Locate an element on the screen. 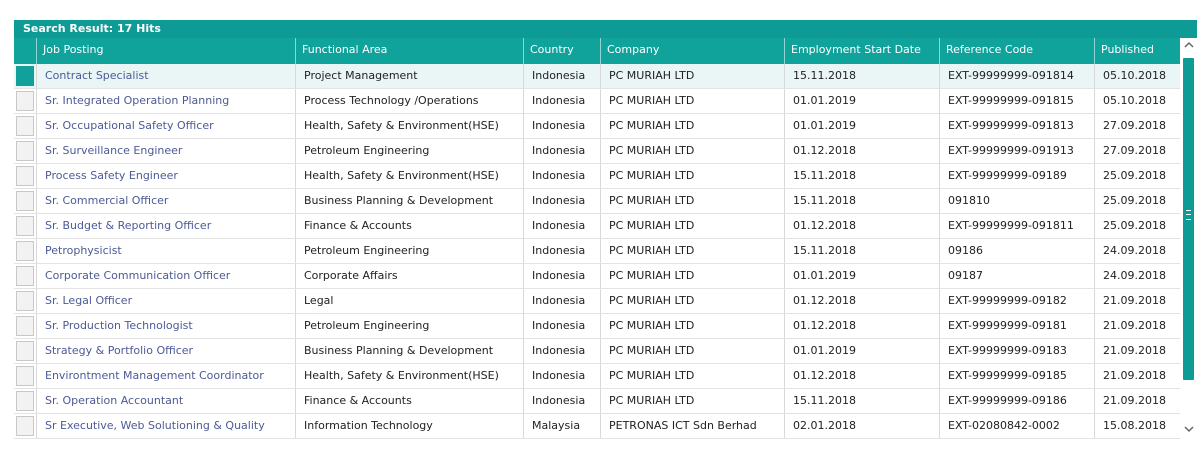 The width and height of the screenshot is (1204, 451). job-posting-link: Sr. Operation Accountant is located at coordinates (165, 401).